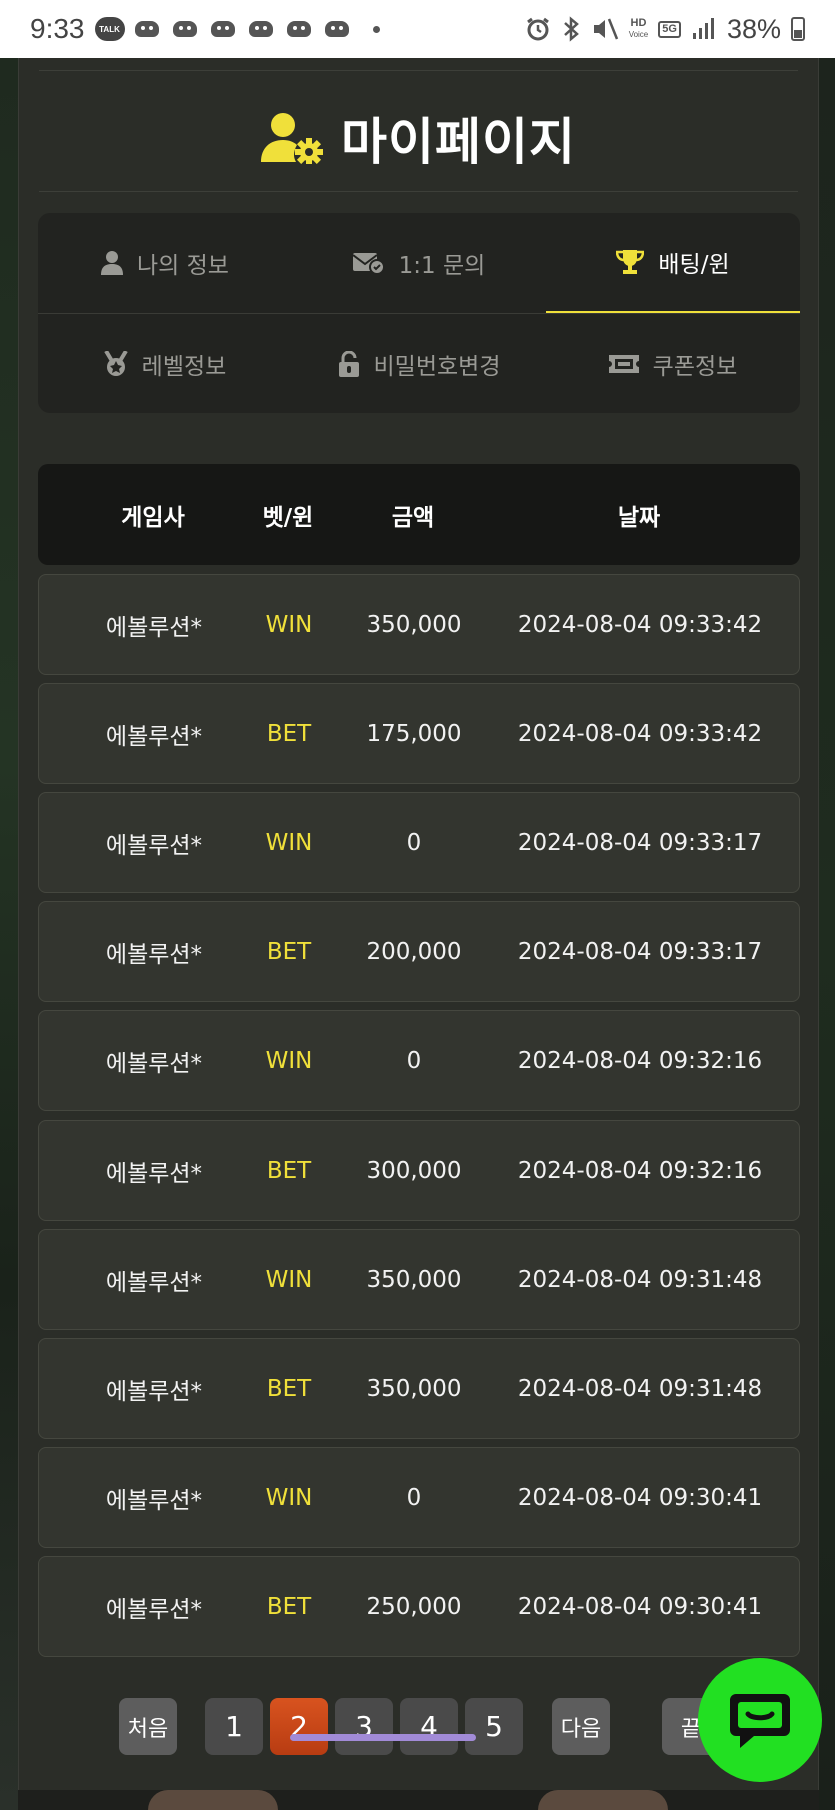  I want to click on chat-button, so click(760, 1720).